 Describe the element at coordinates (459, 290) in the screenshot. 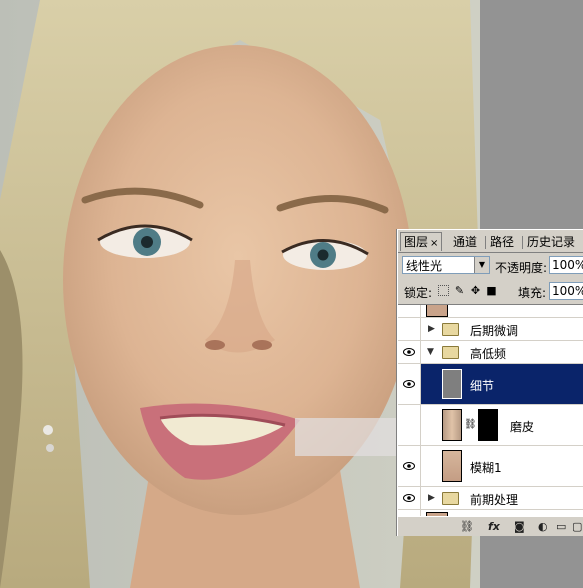

I see `lock-brush-icon: ✎` at that location.